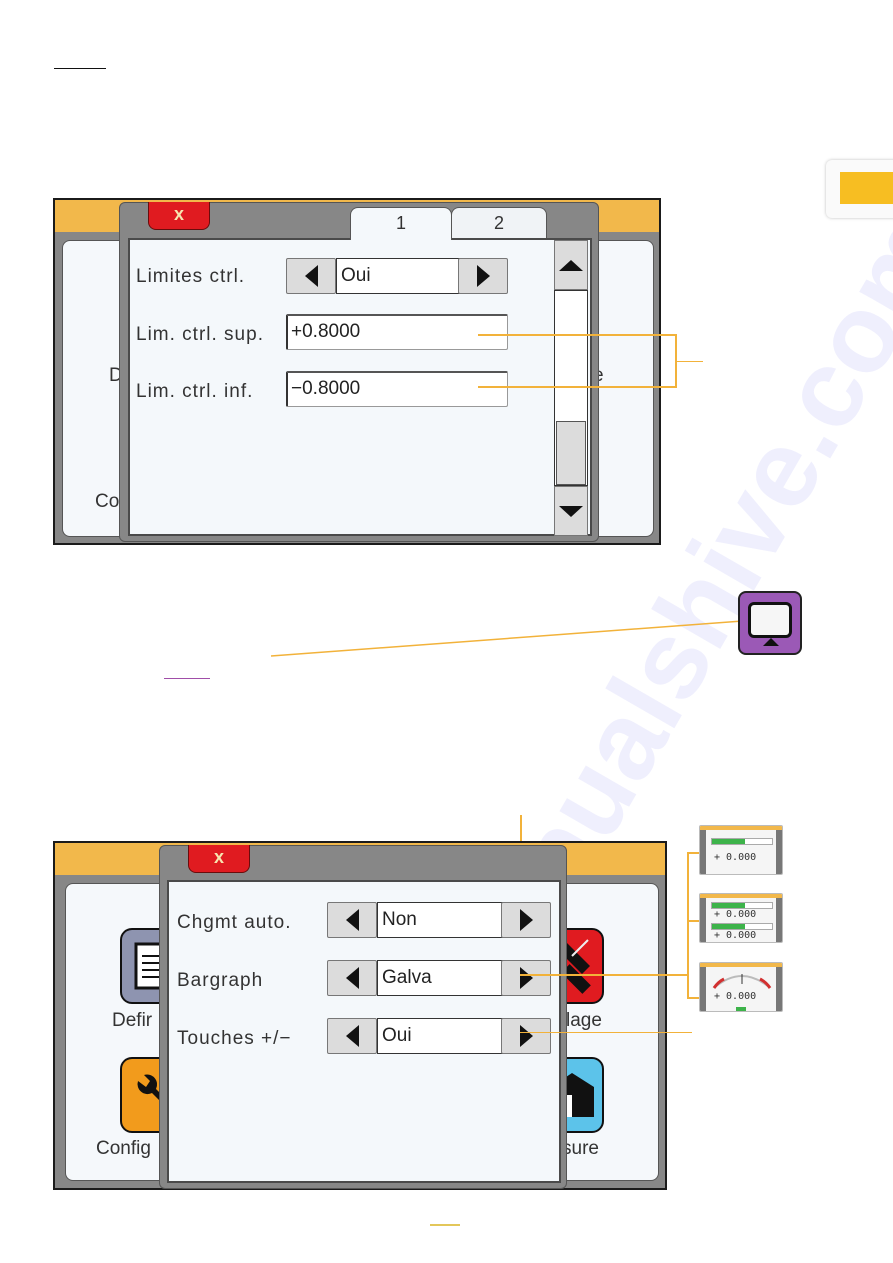  I want to click on callout-bracket, so click(688, 925).